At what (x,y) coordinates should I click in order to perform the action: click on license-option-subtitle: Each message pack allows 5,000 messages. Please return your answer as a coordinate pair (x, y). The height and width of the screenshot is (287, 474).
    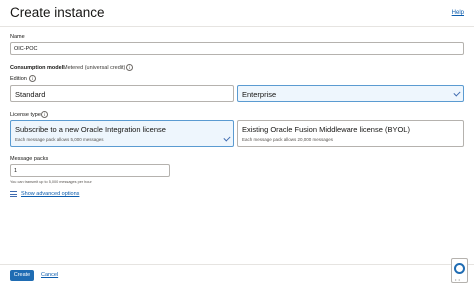
    Looking at the image, I should click on (59, 139).